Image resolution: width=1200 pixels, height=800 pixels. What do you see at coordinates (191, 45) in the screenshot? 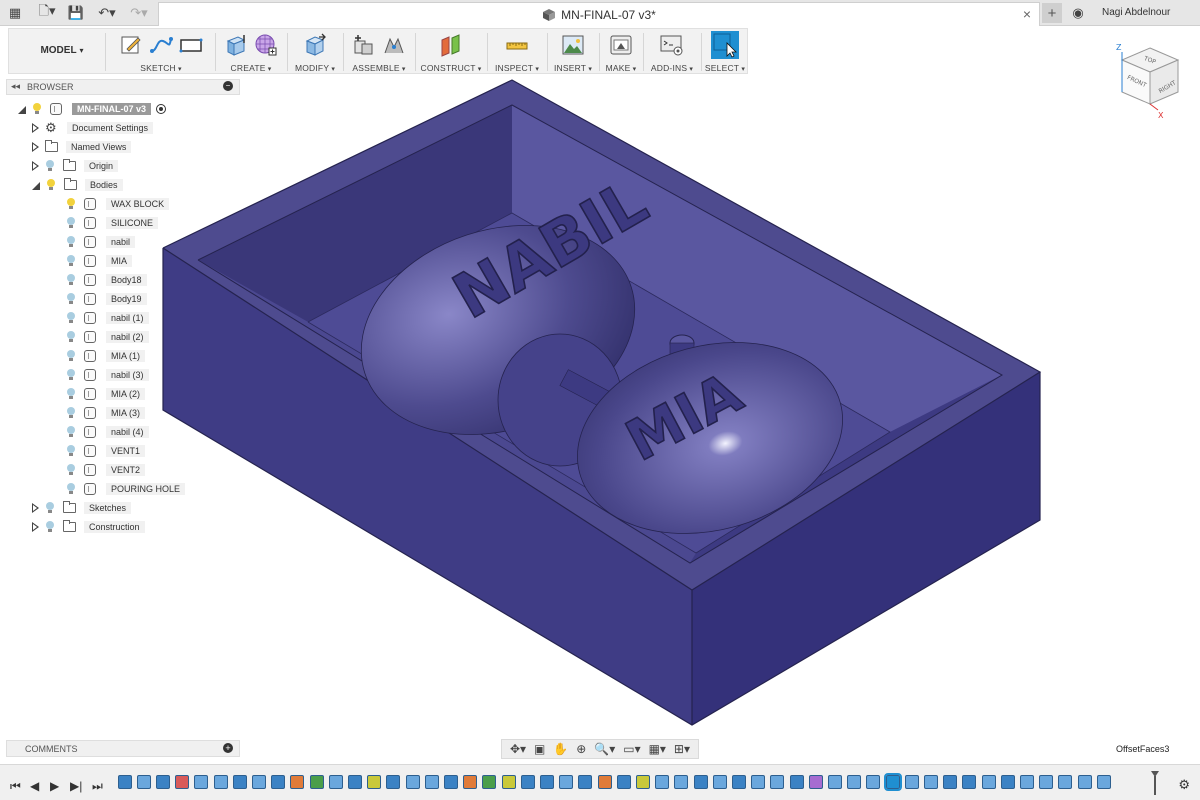
I see `rectangle-icon` at bounding box center [191, 45].